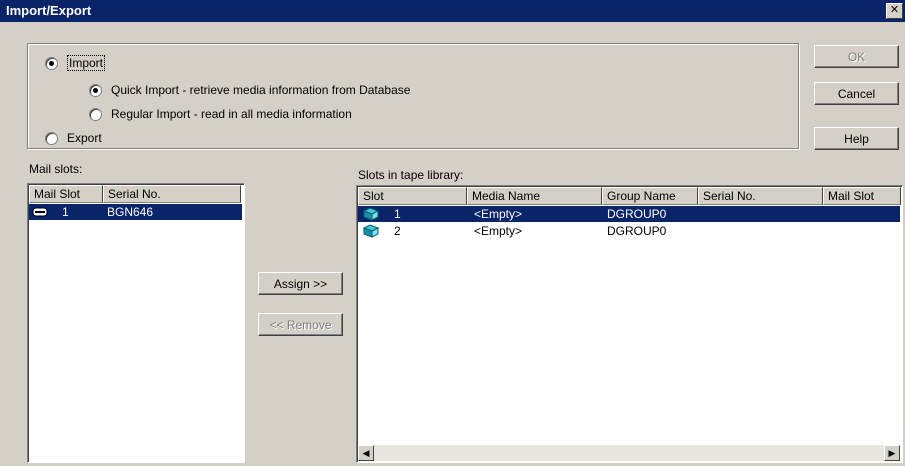 The width and height of the screenshot is (905, 466). Describe the element at coordinates (86, 63) in the screenshot. I see `import-radio-label: Import` at that location.